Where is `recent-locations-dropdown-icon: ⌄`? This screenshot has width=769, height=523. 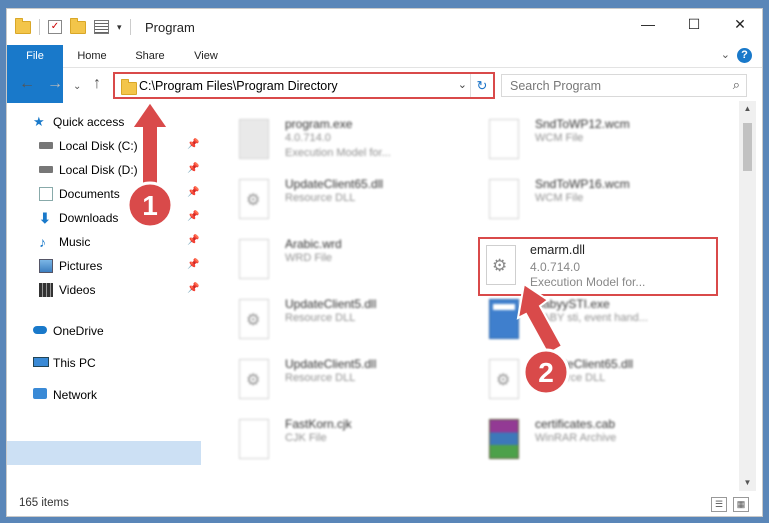
recent-locations-dropdown-icon: ⌄ is located at coordinates (77, 86).